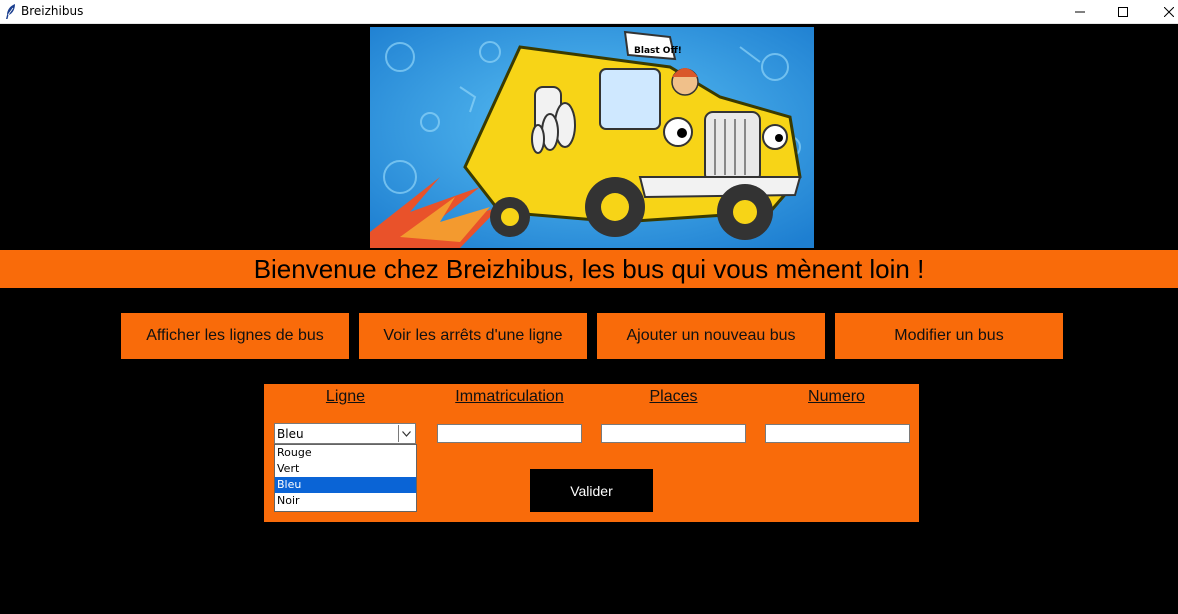  I want to click on ligne-option-noir: Noir, so click(345, 501).